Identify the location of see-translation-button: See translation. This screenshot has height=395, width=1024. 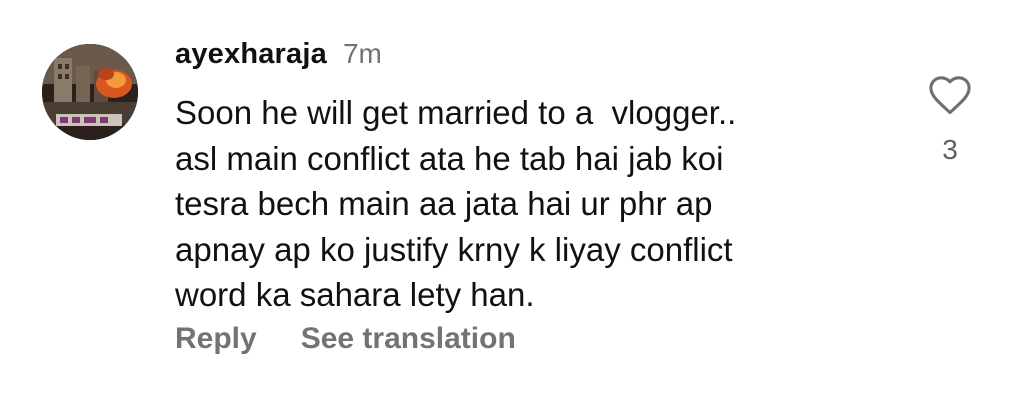
(408, 339).